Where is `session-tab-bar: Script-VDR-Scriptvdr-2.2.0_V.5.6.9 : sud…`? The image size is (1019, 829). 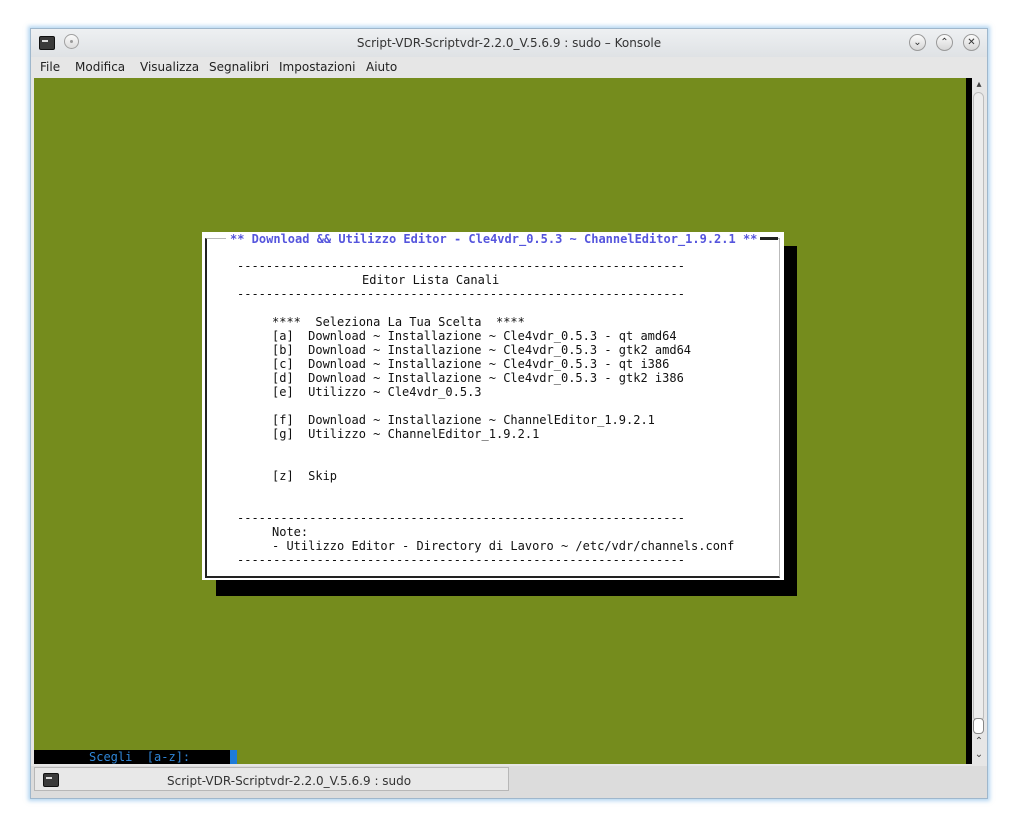
session-tab-bar: Script-VDR-Scriptvdr-2.2.0_V.5.6.9 : sud… is located at coordinates (509, 782).